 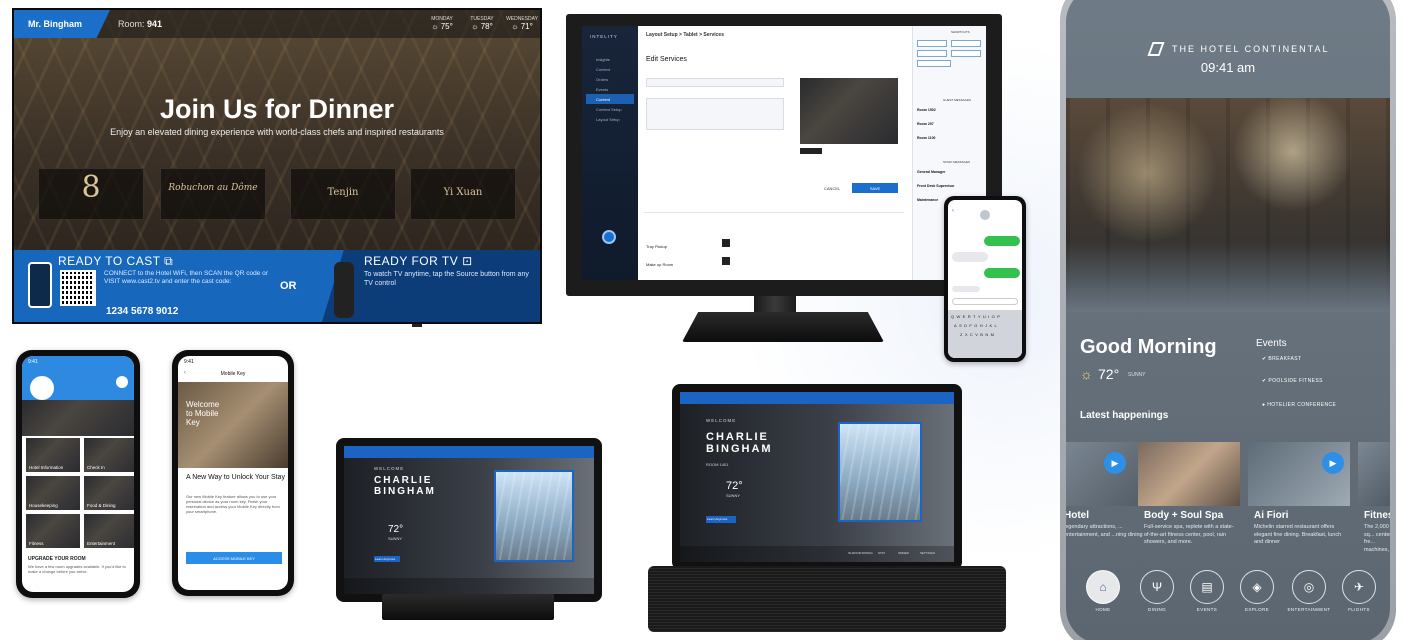 I want to click on dock-item: SETTINGS, so click(x=927, y=553).